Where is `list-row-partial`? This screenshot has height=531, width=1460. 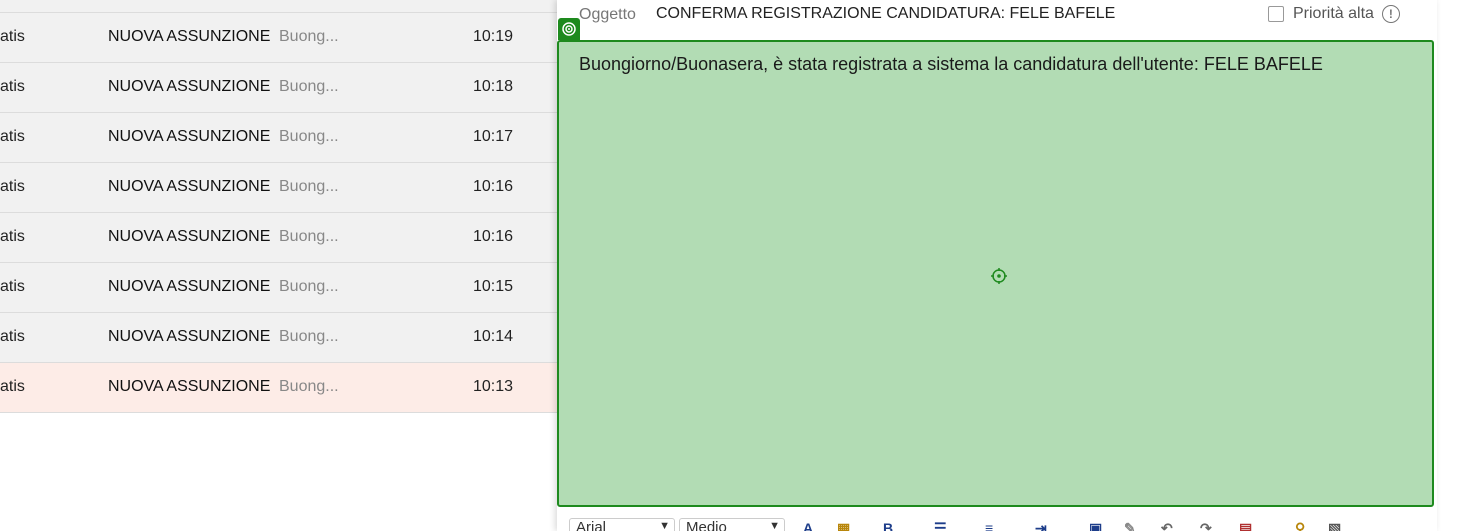 list-row-partial is located at coordinates (278, 6).